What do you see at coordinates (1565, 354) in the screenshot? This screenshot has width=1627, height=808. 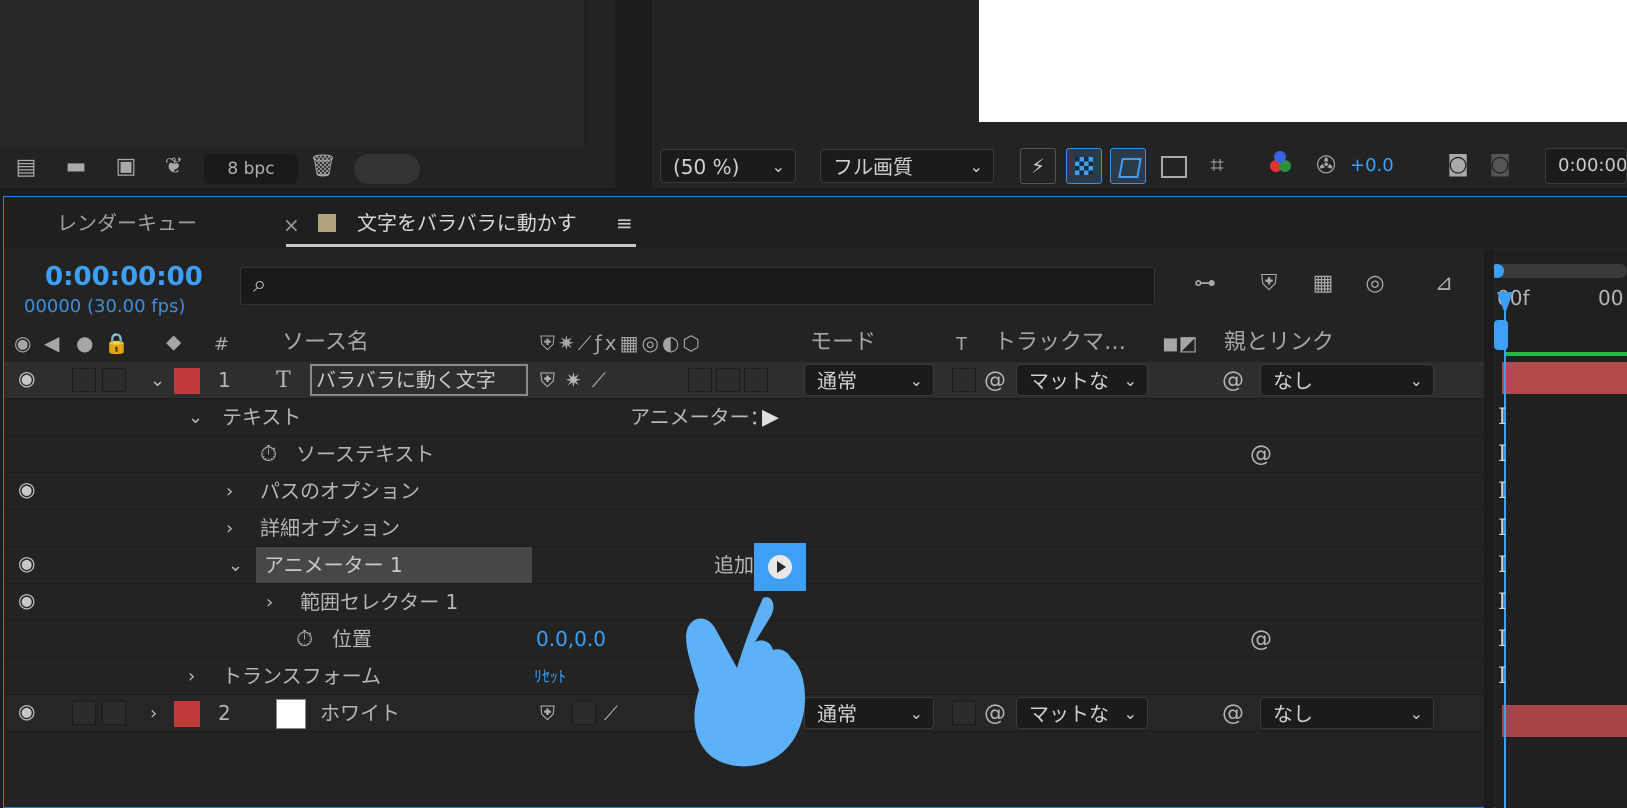 I see `work-area-bar` at bounding box center [1565, 354].